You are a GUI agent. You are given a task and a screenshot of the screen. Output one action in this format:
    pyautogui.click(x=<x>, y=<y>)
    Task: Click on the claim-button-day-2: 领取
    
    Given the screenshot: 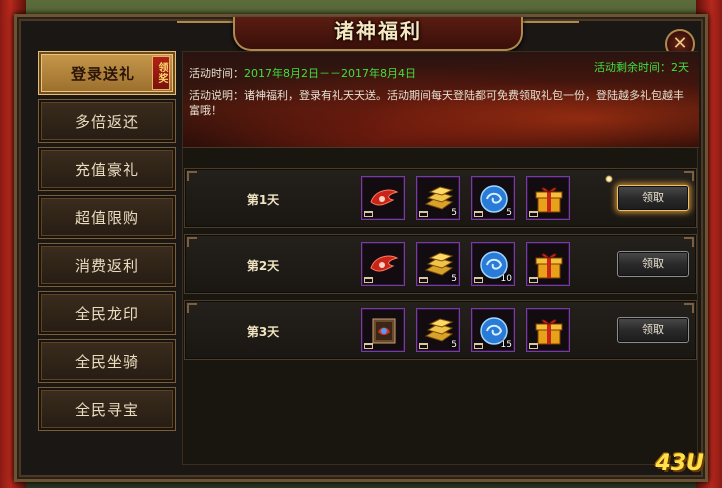 What is the action you would take?
    pyautogui.click(x=653, y=264)
    